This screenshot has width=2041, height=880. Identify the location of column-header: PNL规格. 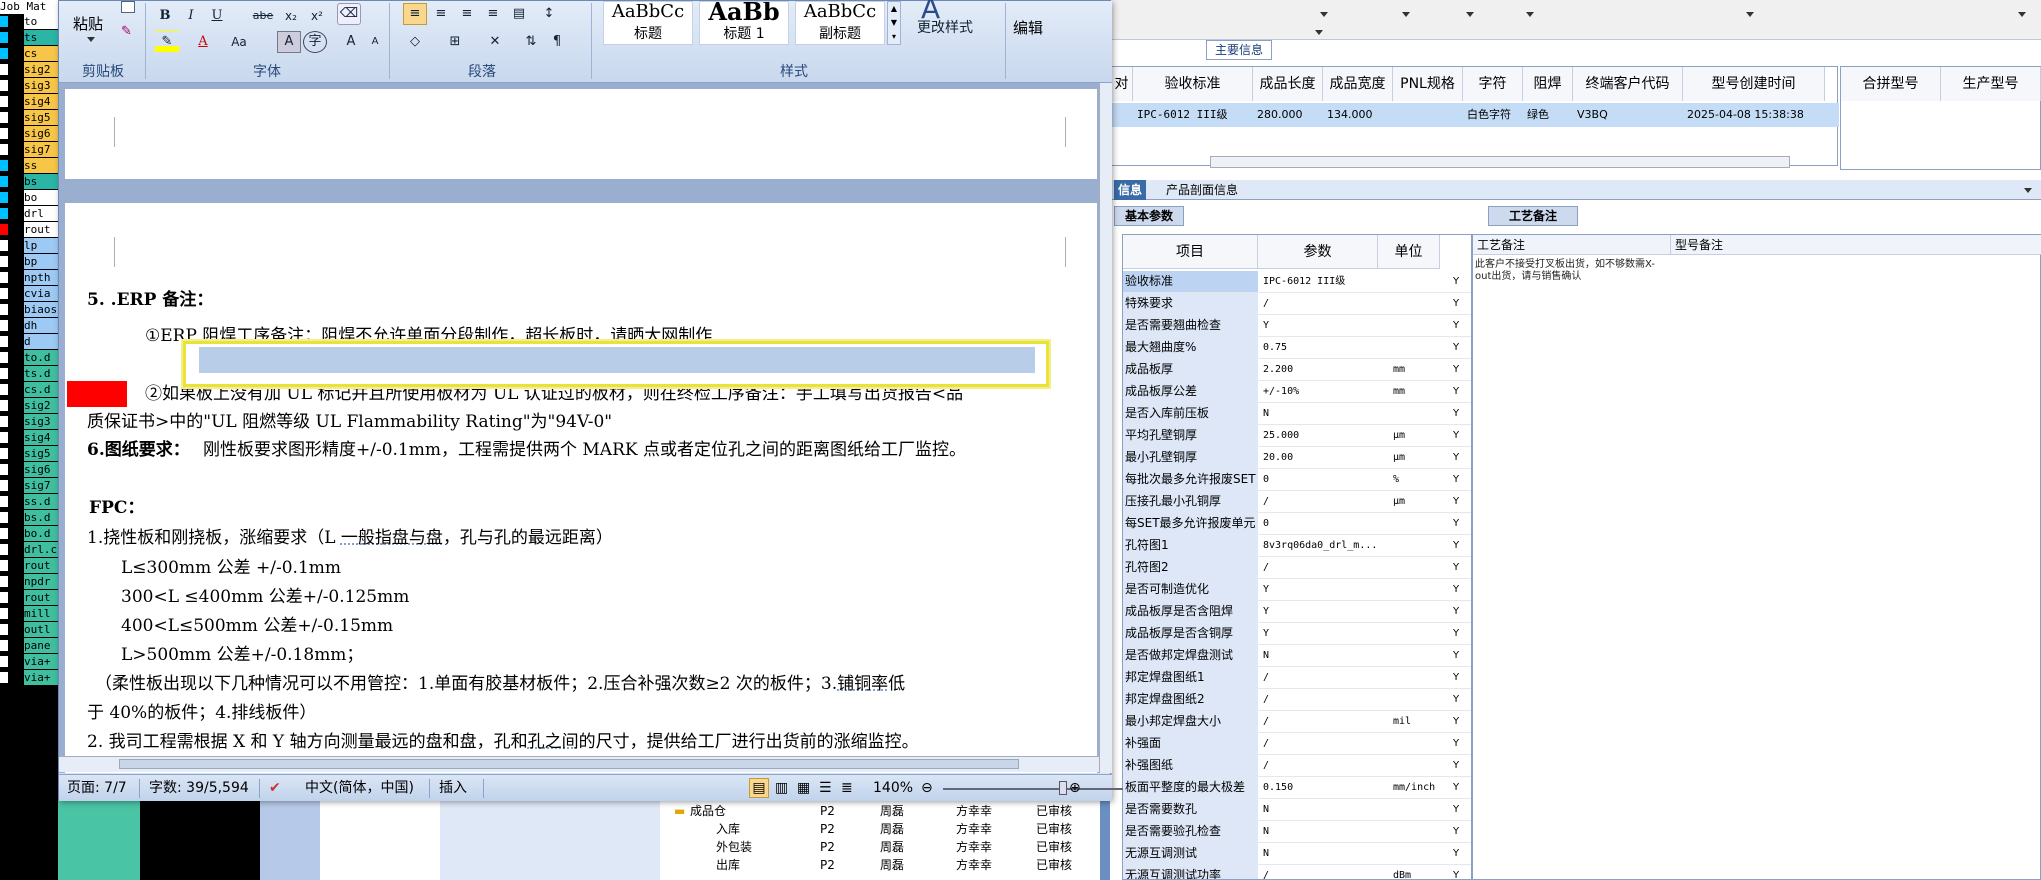
(1428, 84).